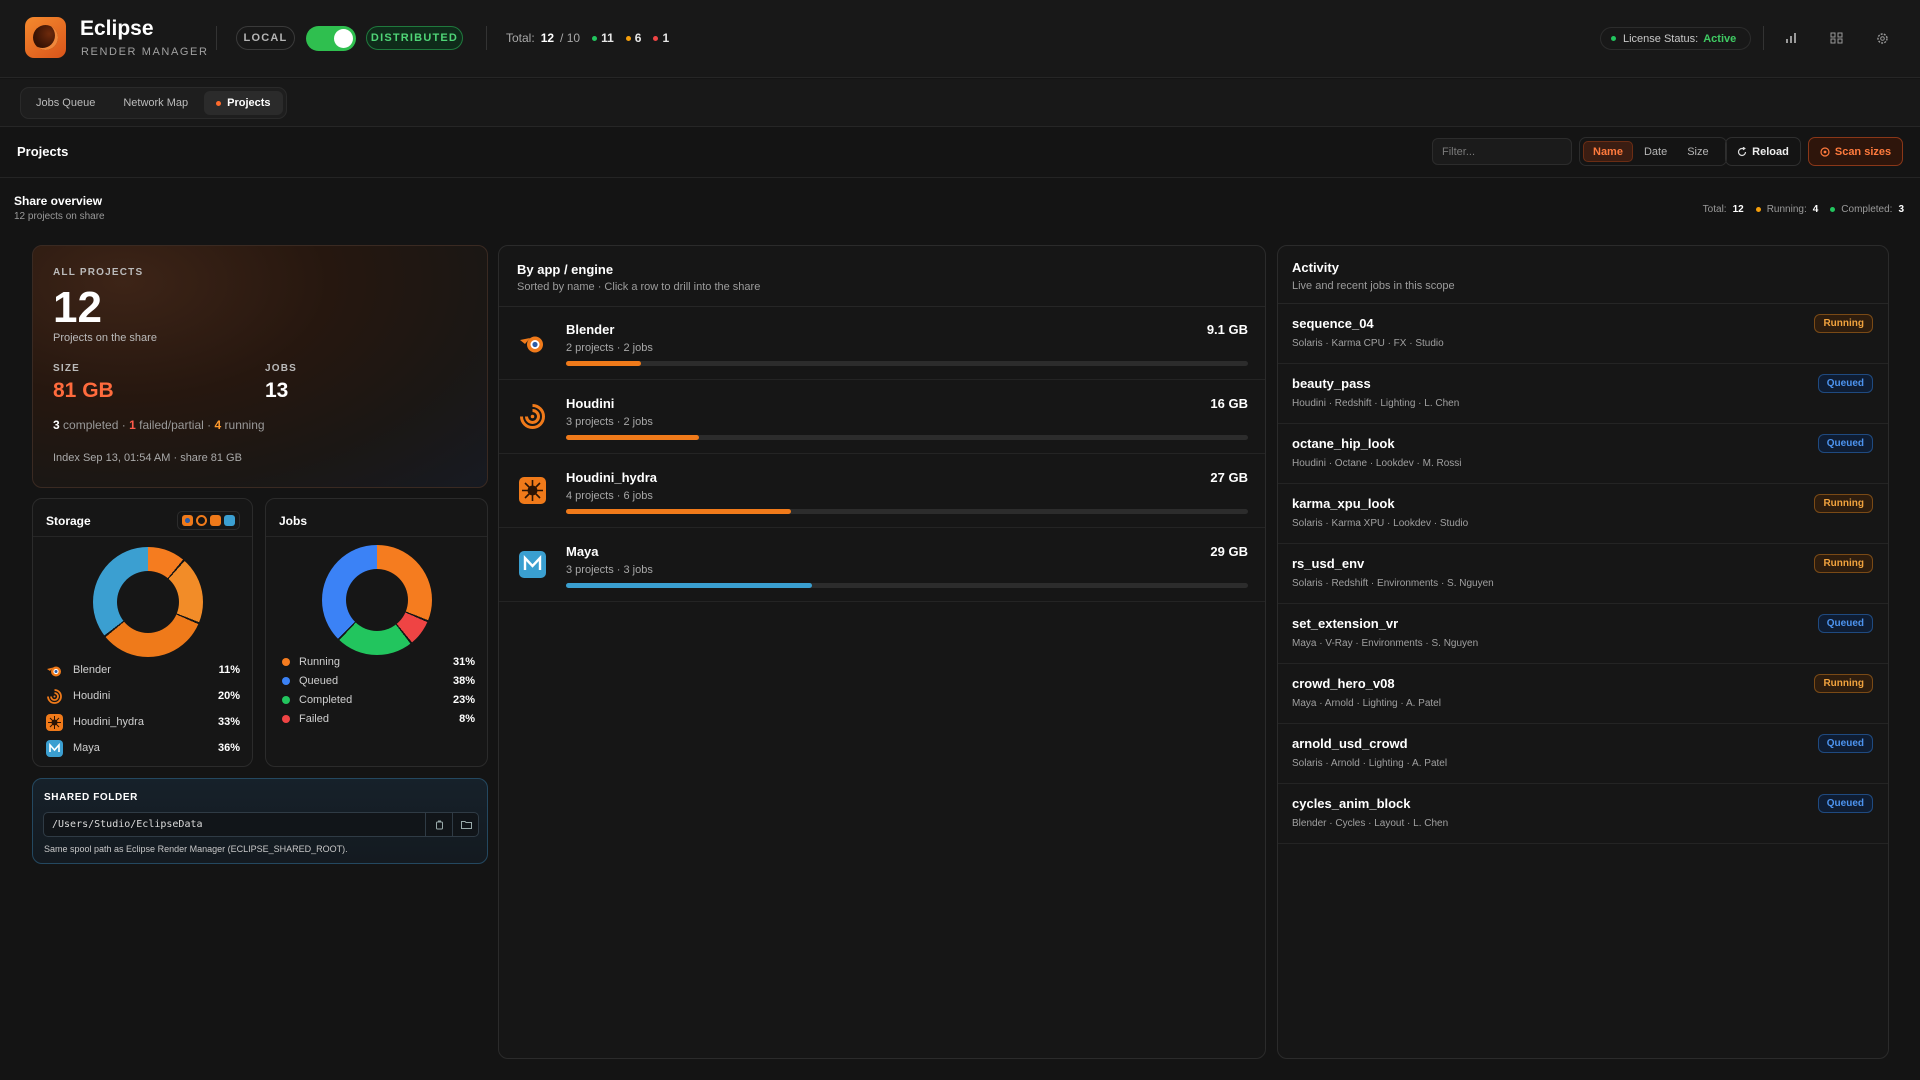  I want to click on shared-folder-title: SHARED FOLDER, so click(91, 797).